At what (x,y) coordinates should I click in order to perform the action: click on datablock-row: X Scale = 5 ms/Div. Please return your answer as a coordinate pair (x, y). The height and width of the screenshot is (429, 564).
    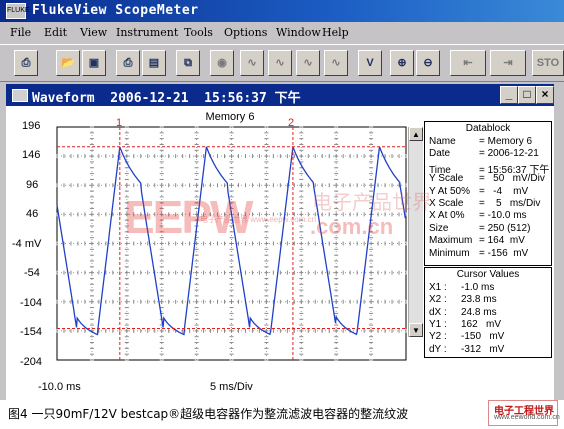
    Looking at the image, I should click on (484, 203).